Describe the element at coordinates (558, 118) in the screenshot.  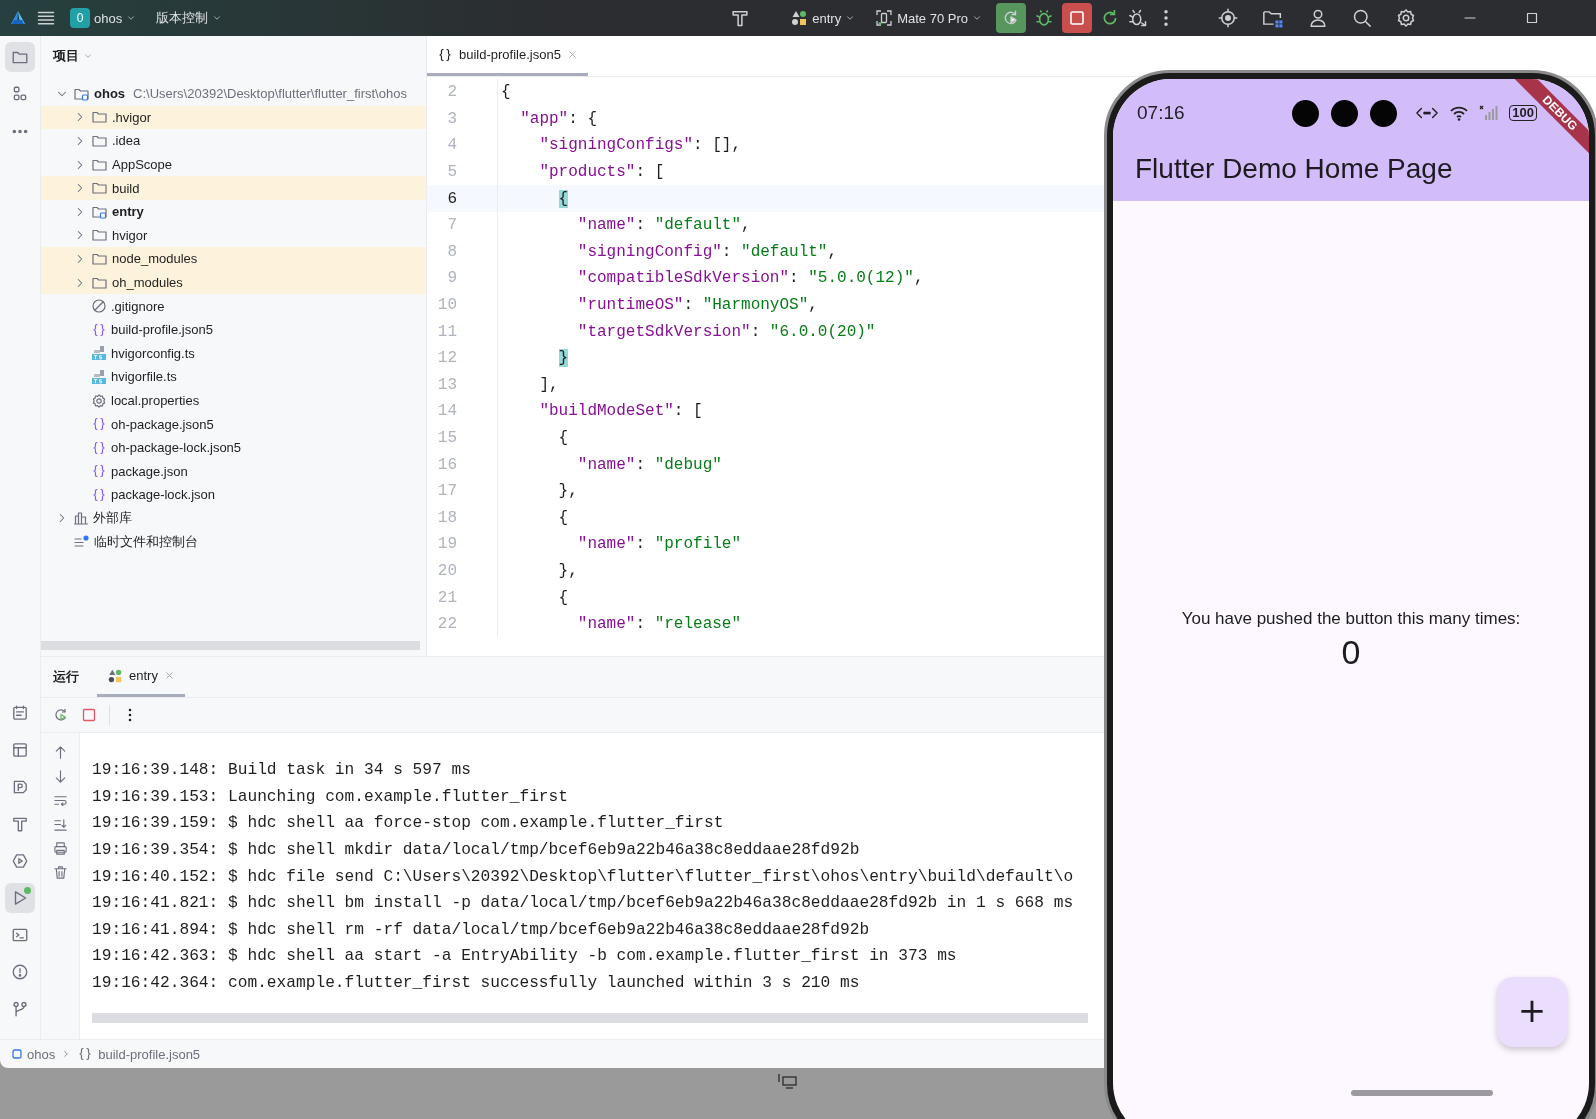
I see `code-line: "app": {` at that location.